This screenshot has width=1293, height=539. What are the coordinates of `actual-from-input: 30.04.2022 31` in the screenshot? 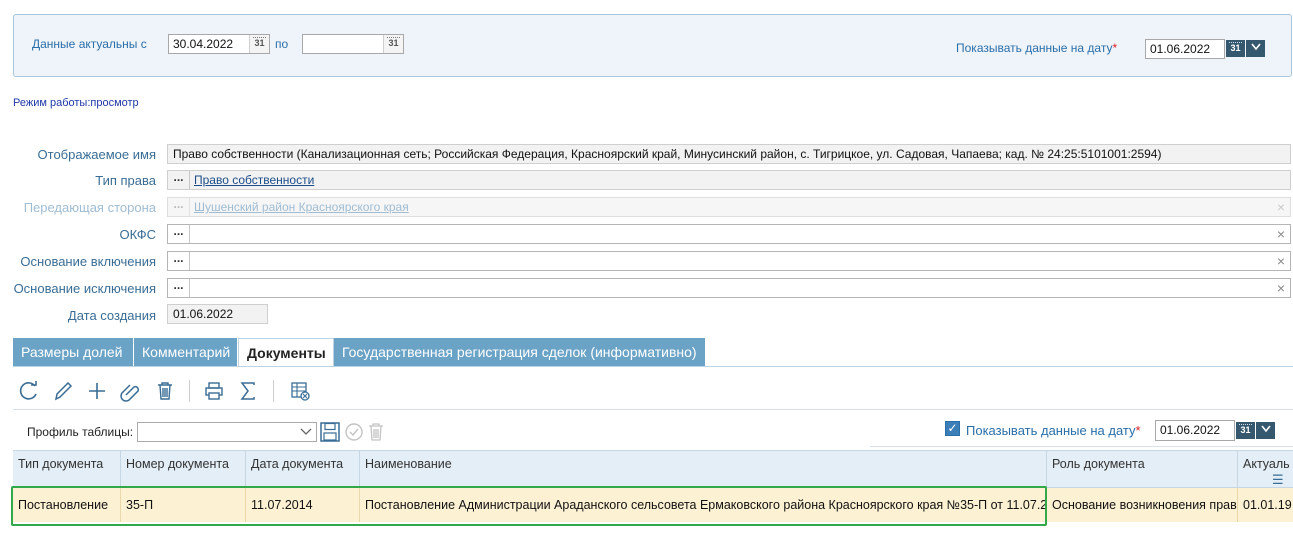 It's located at (219, 44).